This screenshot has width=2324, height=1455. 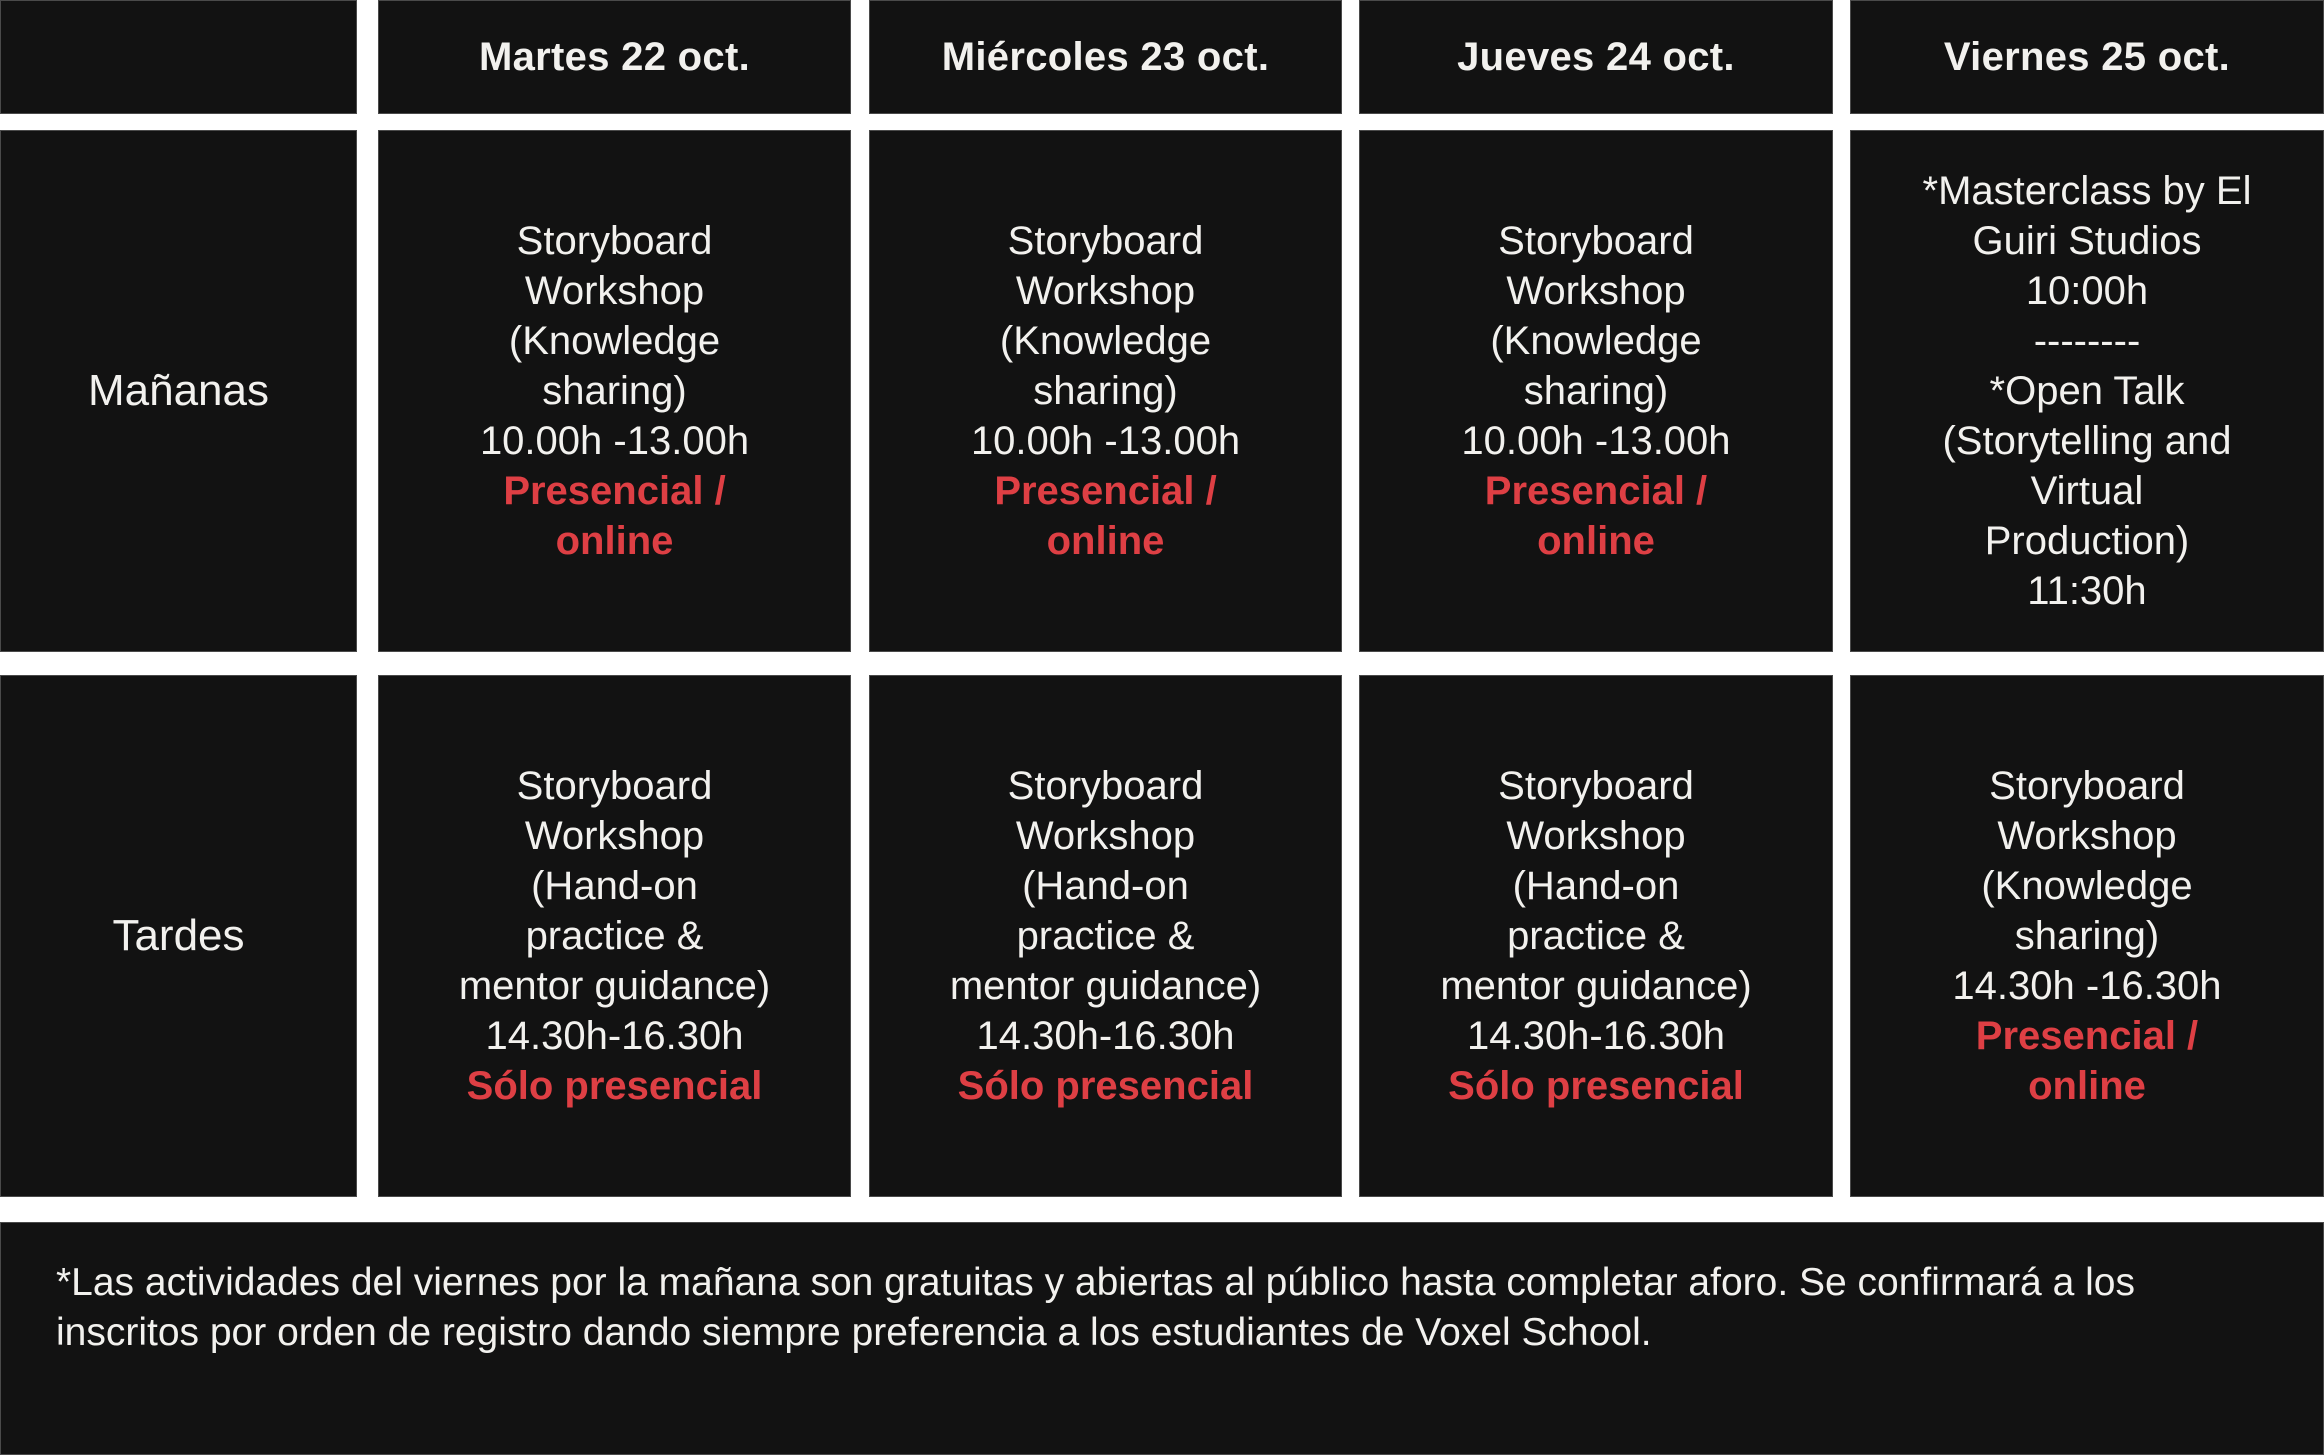 I want to click on day-header-label: Viernes 25 oct., so click(x=2087, y=56).